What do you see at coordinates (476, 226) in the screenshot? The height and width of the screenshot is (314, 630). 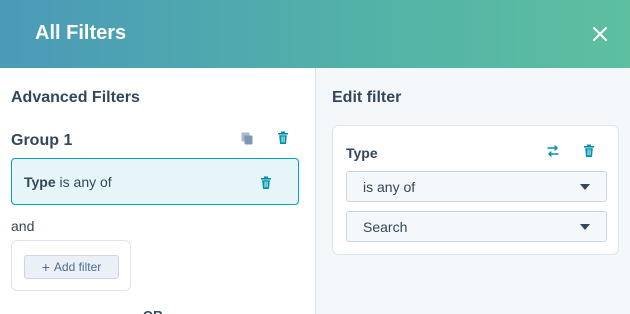 I see `value-select: Search` at bounding box center [476, 226].